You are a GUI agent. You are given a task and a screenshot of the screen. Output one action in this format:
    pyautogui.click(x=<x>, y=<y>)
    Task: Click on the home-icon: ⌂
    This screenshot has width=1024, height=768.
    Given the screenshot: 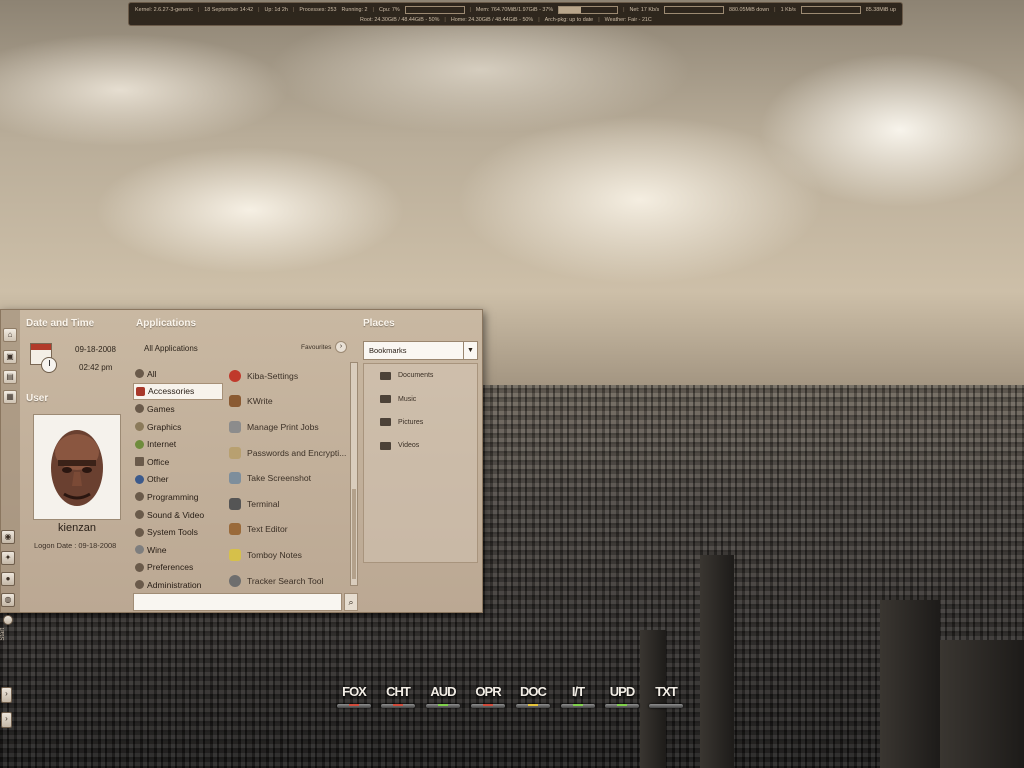 What is the action you would take?
    pyautogui.click(x=10, y=335)
    